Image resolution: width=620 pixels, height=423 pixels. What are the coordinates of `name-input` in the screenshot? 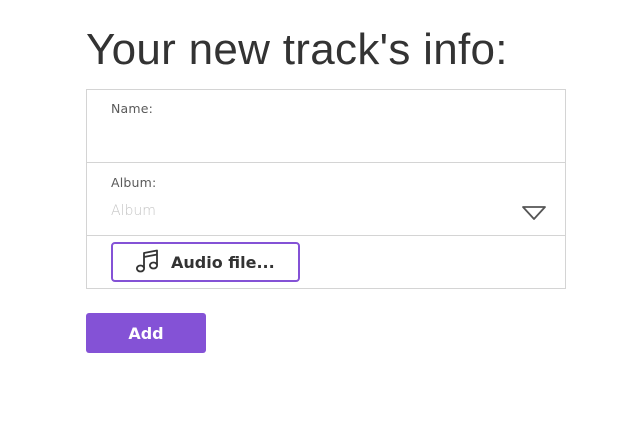 It's located at (321, 134).